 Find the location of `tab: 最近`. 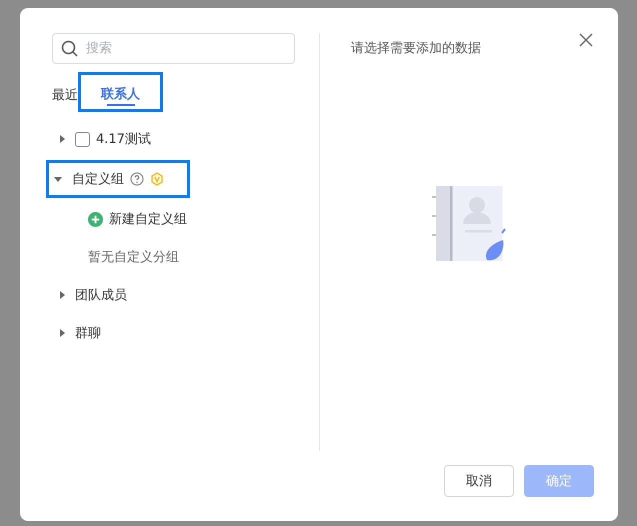

tab: 最近 is located at coordinates (65, 92).